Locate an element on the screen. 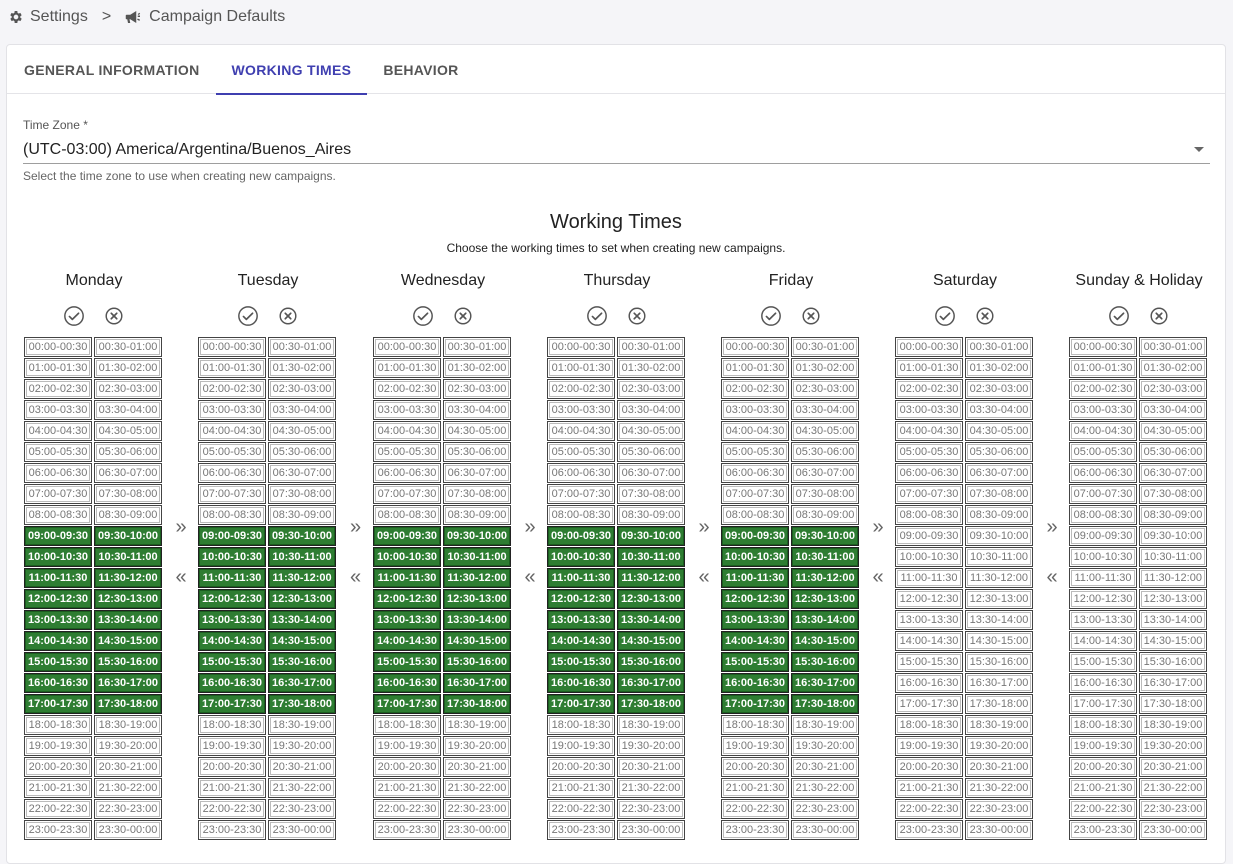  time-slot: 09:00-09:30 is located at coordinates (581, 536).